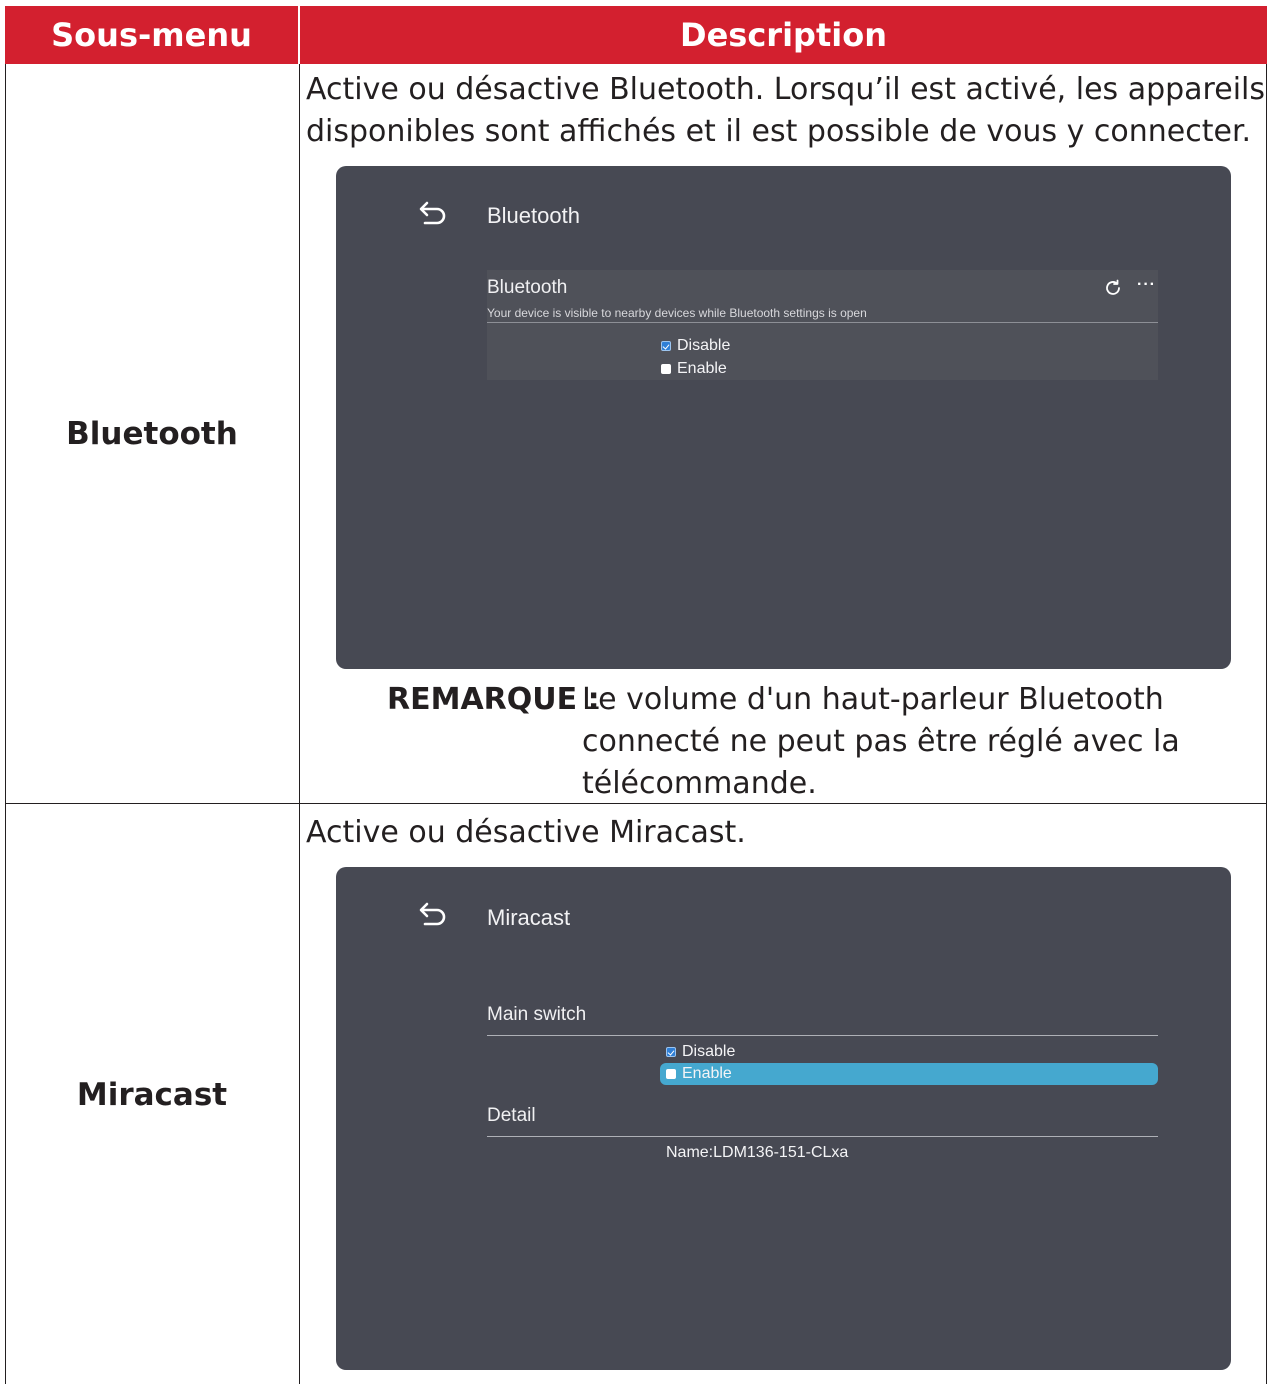 This screenshot has height=1386, width=1268. What do you see at coordinates (529, 917) in the screenshot?
I see `screen-title: Miracast` at bounding box center [529, 917].